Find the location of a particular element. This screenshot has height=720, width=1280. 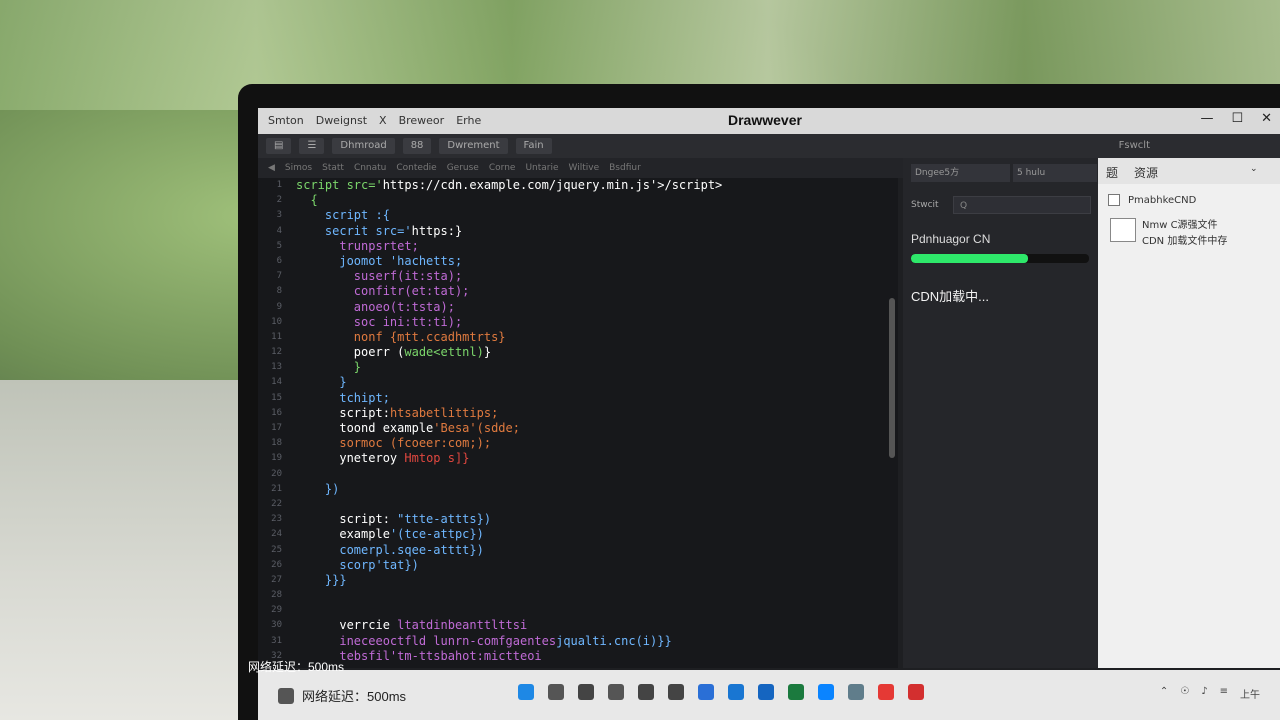

assets-title: 资源 is located at coordinates (1146, 173).